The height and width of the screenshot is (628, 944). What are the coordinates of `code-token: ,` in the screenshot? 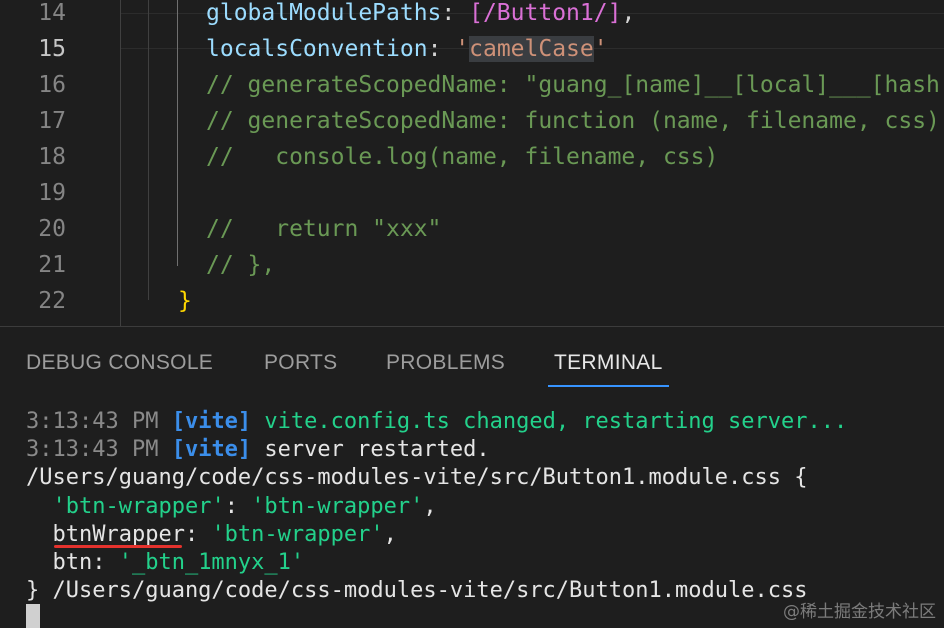 It's located at (628, 13).